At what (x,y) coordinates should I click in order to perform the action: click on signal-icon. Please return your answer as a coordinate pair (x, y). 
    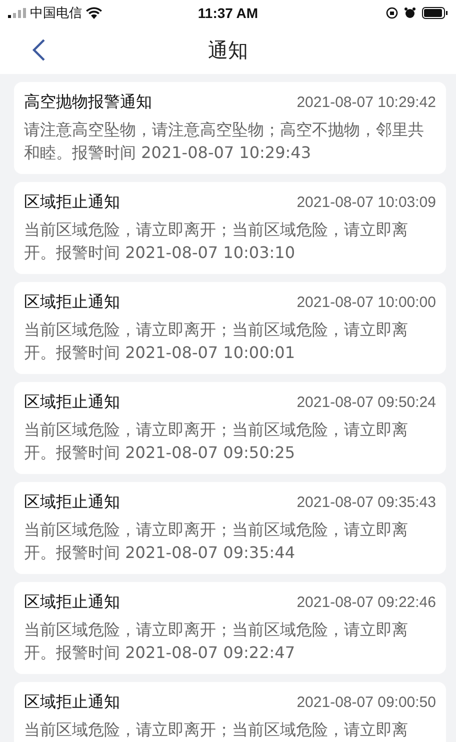
    Looking at the image, I should click on (17, 13).